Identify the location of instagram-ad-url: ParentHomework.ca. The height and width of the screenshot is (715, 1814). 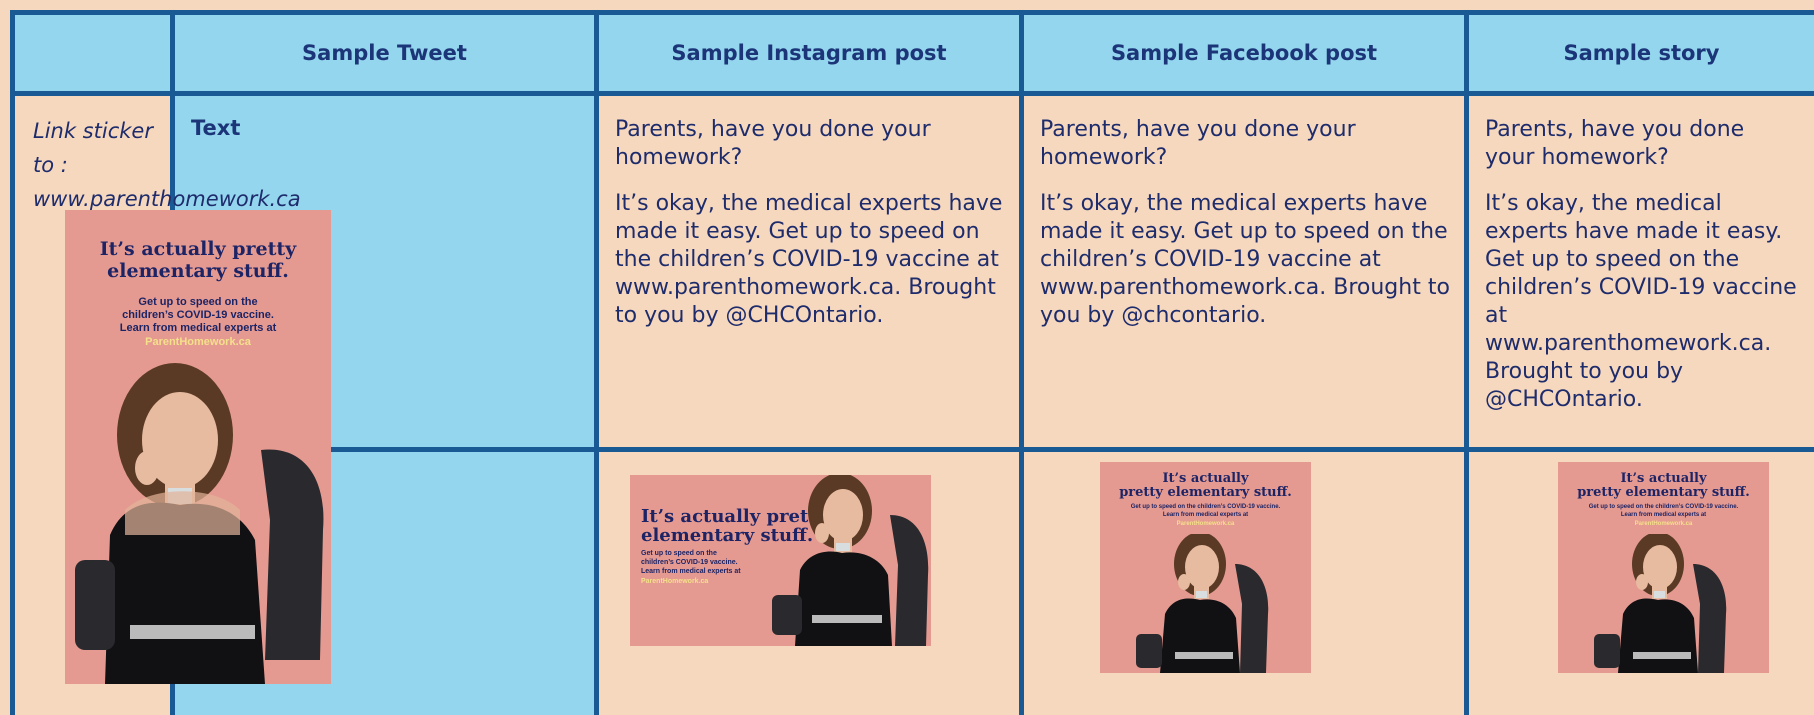
(1205, 524).